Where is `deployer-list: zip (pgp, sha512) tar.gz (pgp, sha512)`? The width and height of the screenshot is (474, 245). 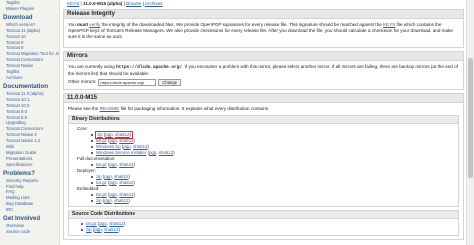 deployer-list: zip (pgp, sha512) tar.gz (pgp, sha512) is located at coordinates (263, 180).